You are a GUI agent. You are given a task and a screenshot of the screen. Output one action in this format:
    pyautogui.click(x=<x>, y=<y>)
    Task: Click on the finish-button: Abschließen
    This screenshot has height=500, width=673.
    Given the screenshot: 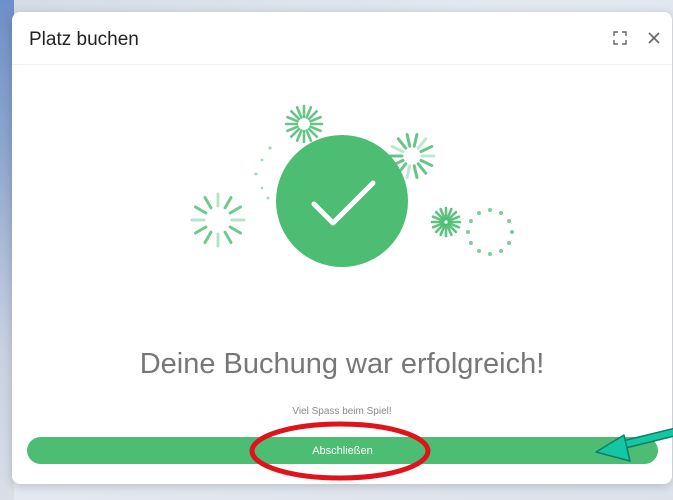 What is the action you would take?
    pyautogui.click(x=342, y=450)
    